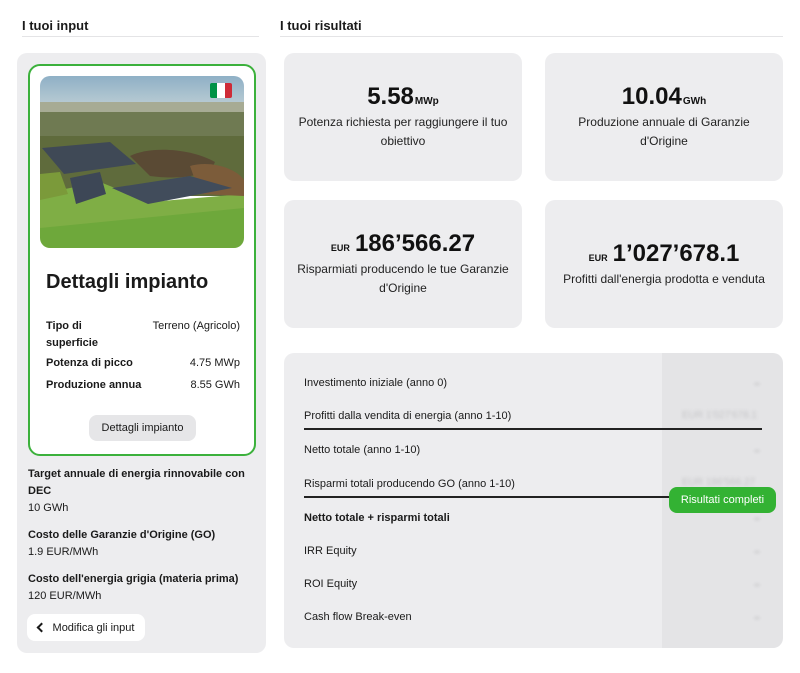 The height and width of the screenshot is (673, 800). I want to click on param-value: 10 GWh, so click(48, 508).